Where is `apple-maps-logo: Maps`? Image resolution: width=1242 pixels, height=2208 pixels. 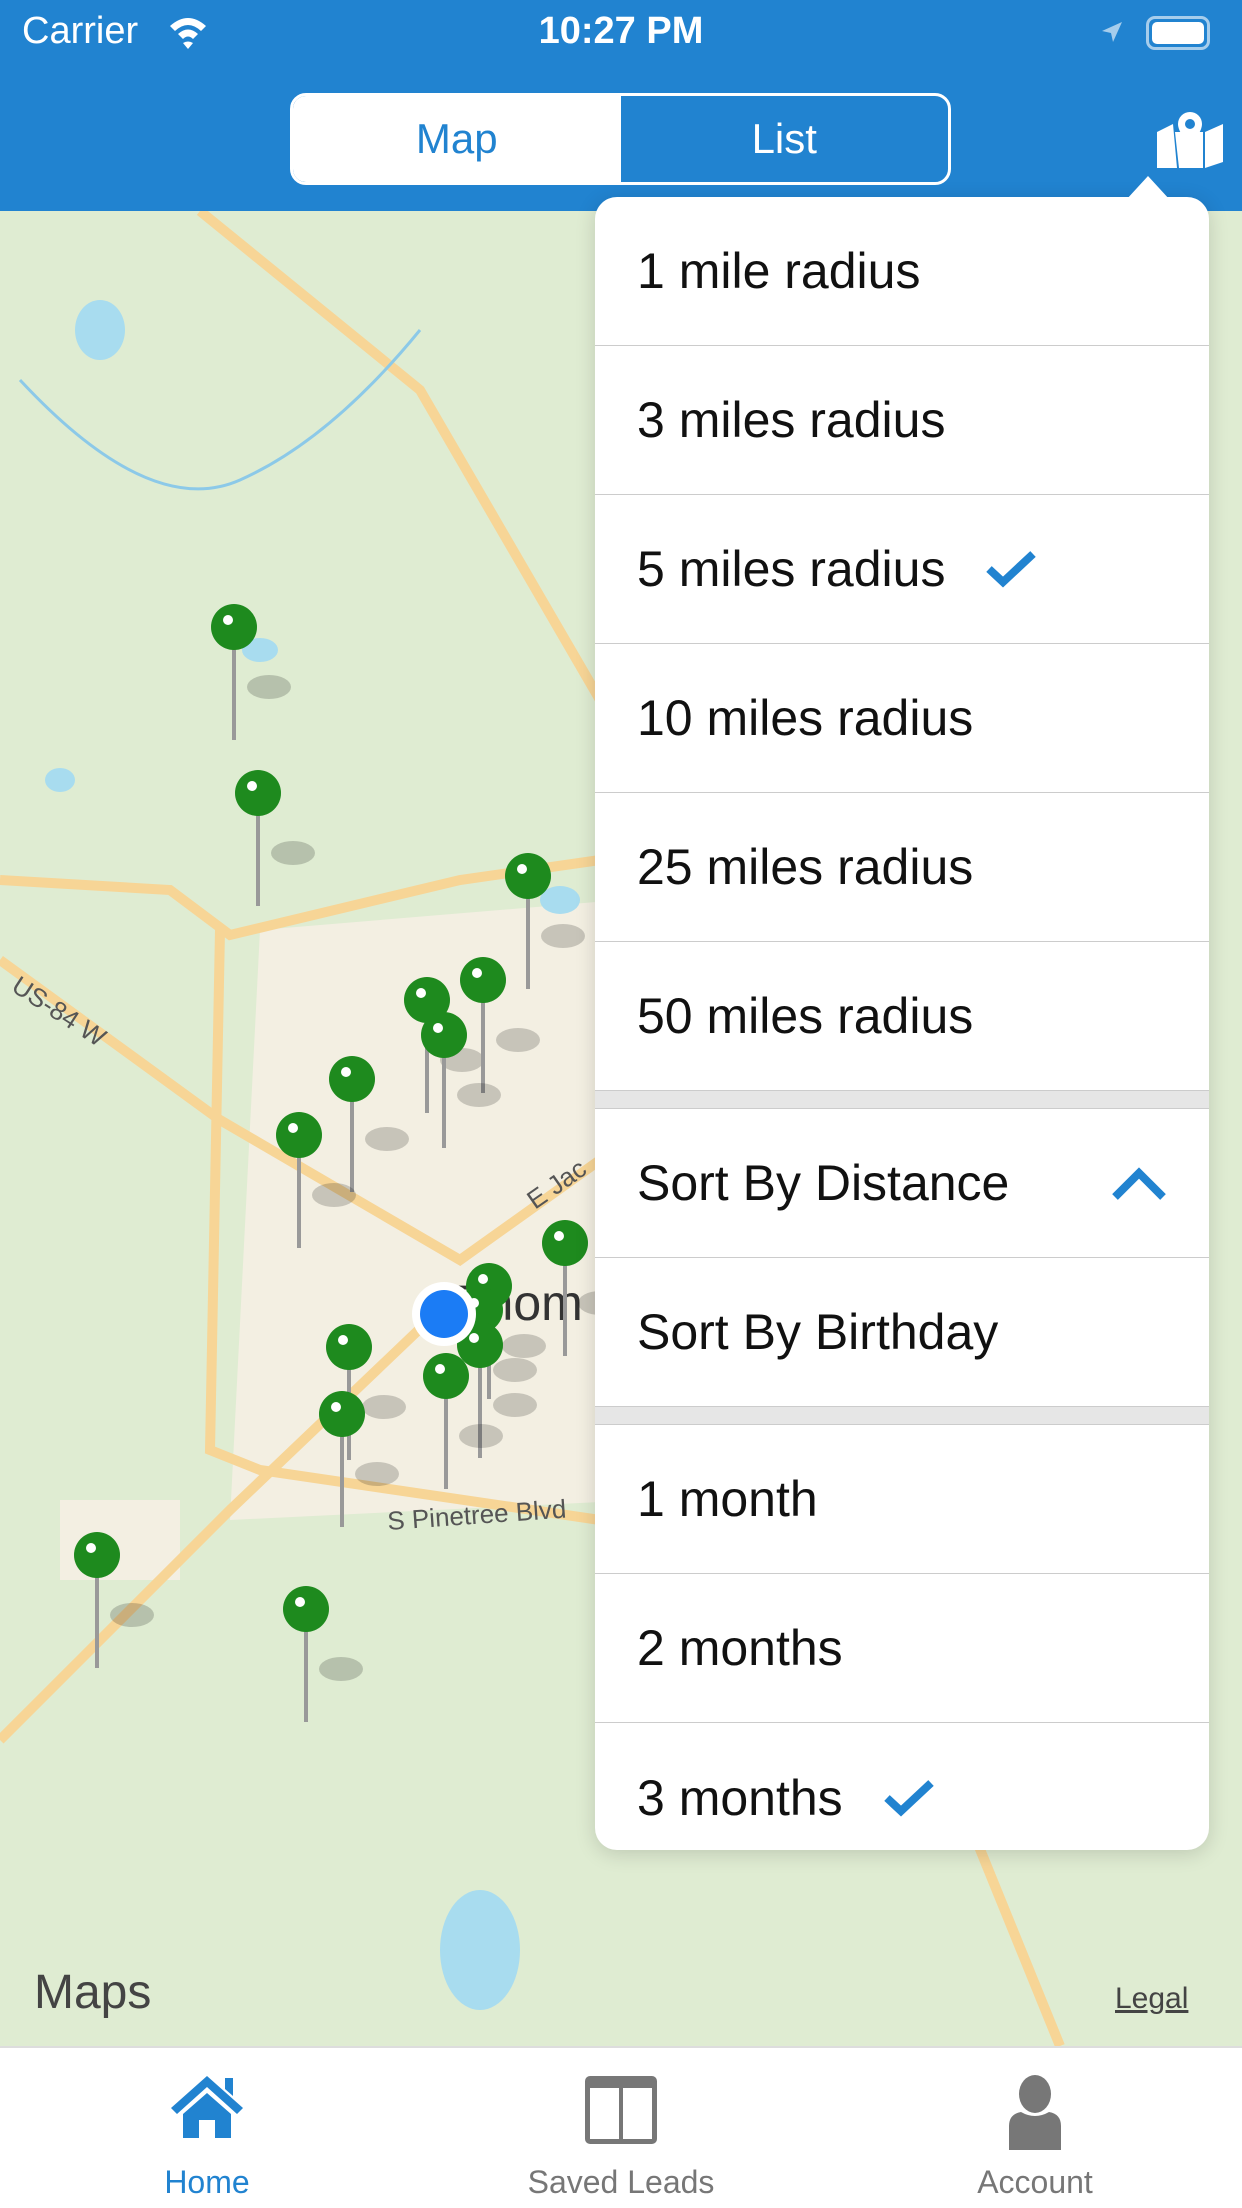 apple-maps-logo: Maps is located at coordinates (93, 1992).